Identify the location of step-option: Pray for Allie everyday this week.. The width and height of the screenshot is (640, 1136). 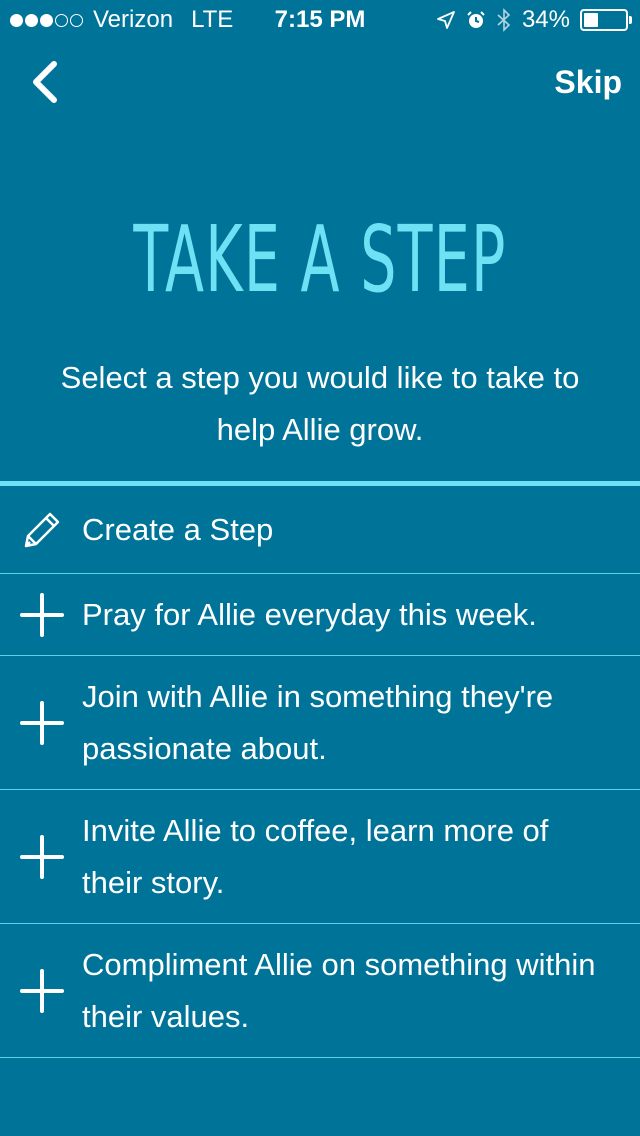
(320, 615).